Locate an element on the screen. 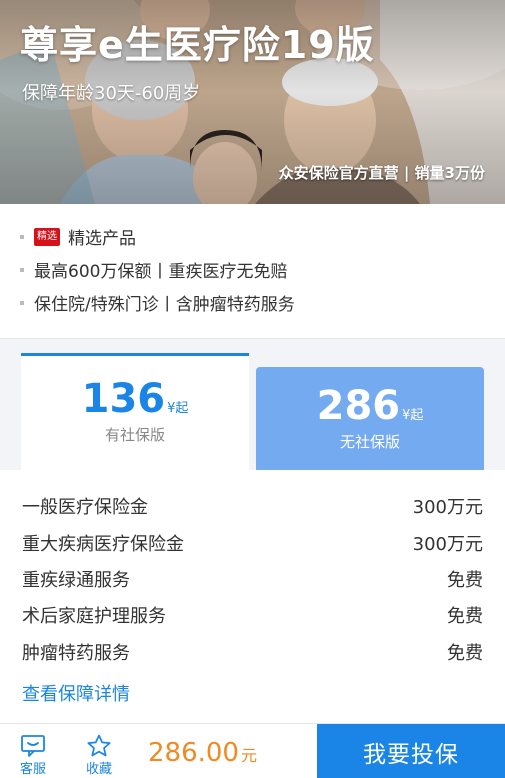  coverage-row: 肿瘤特药服务 免费 is located at coordinates (252, 652).